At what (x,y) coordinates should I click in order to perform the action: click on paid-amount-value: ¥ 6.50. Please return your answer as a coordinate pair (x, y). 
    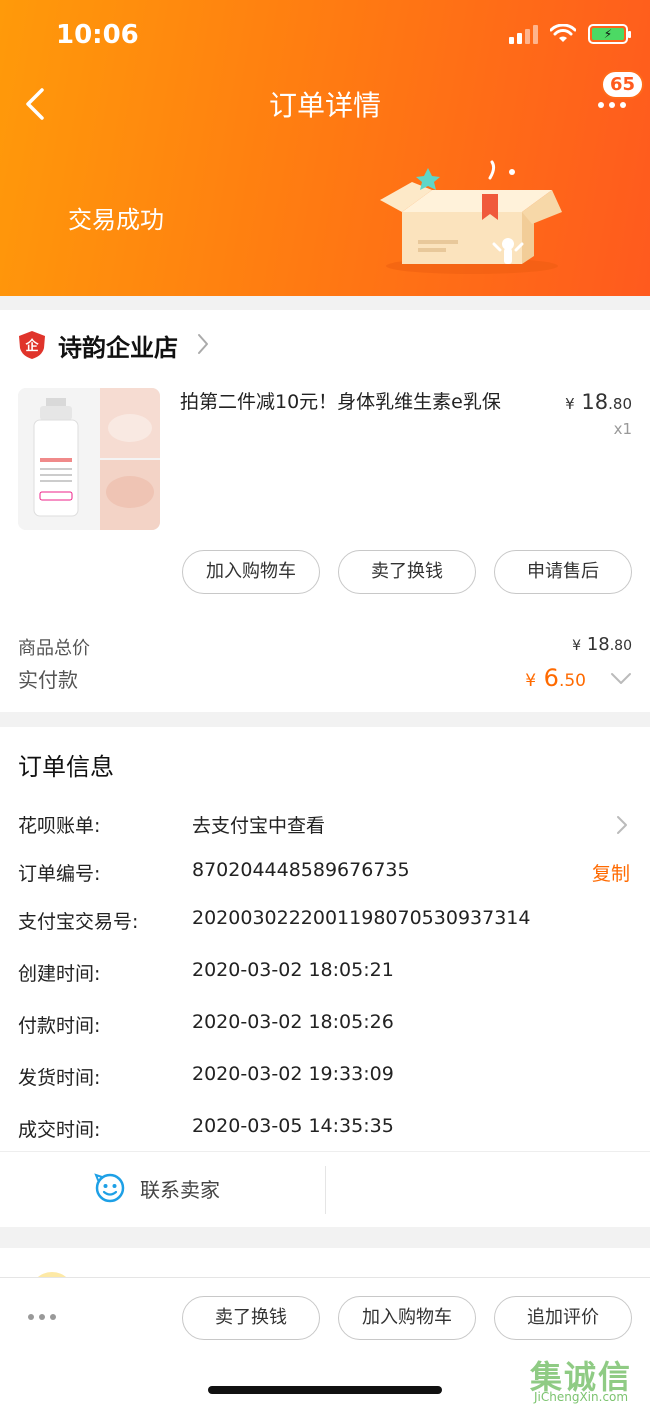
    Looking at the image, I should click on (555, 678).